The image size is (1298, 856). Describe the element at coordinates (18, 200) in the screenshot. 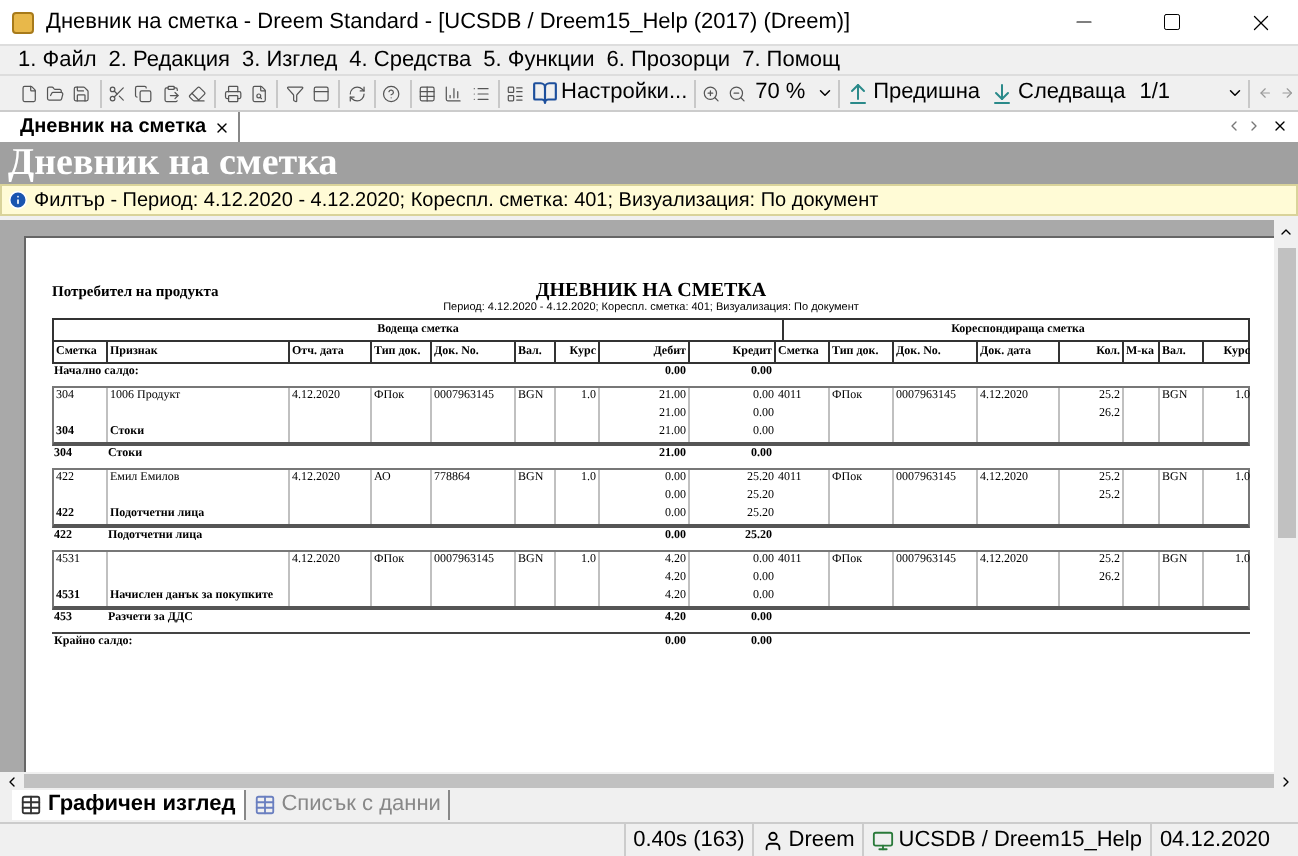

I see `info-icon` at that location.